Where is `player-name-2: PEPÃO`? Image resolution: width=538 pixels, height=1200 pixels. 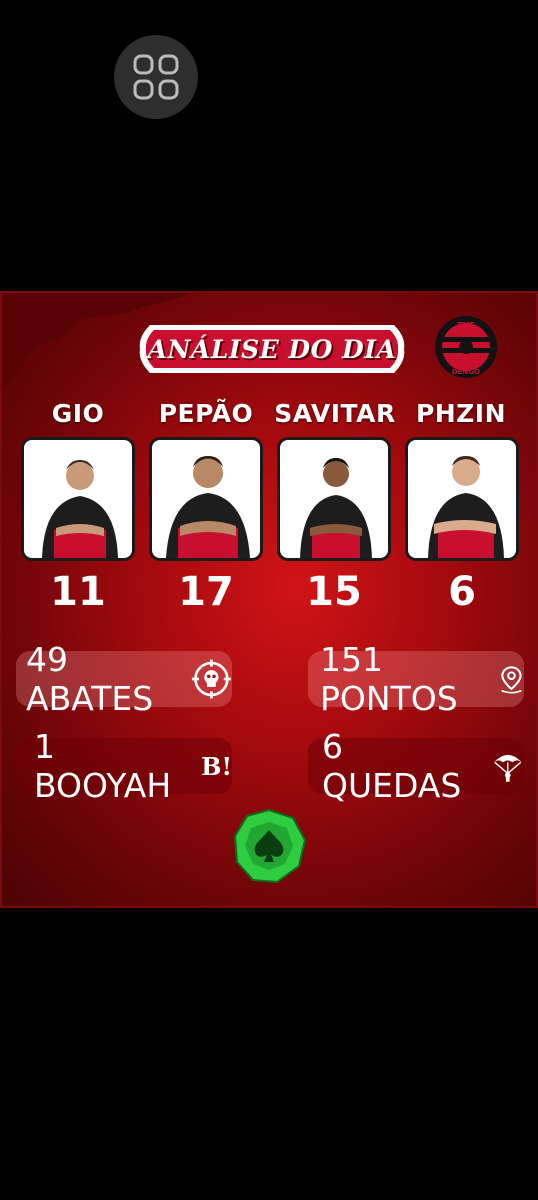 player-name-2: PEPÃO is located at coordinates (206, 413).